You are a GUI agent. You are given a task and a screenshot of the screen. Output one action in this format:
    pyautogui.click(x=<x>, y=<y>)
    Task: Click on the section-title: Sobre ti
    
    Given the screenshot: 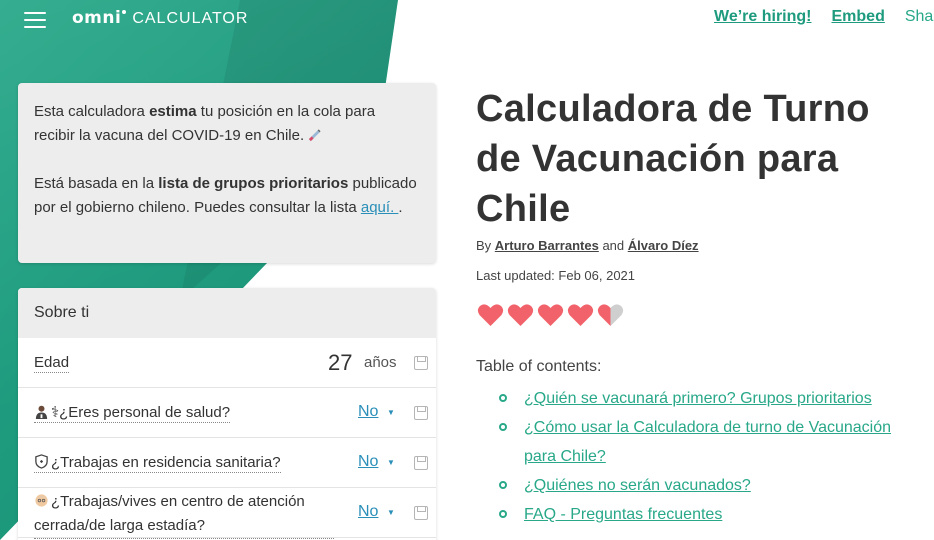 What is the action you would take?
    pyautogui.click(x=227, y=313)
    